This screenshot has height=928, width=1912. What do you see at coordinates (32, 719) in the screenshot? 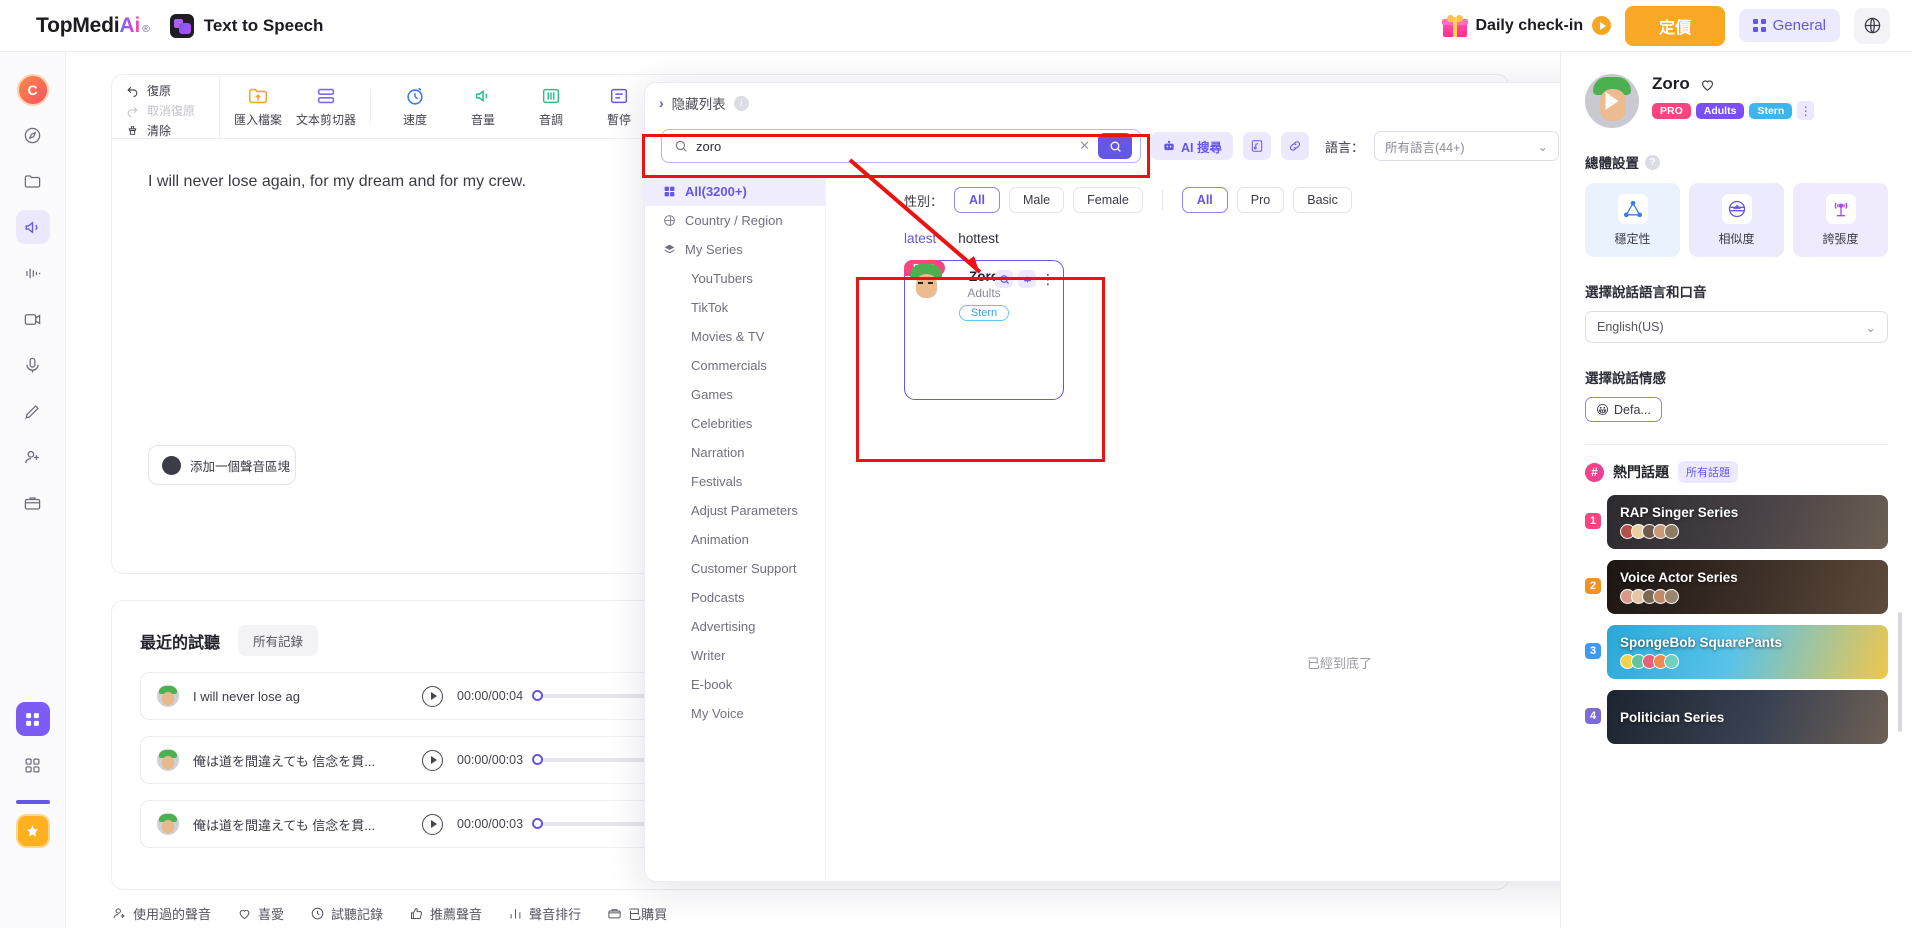
I see `rail-item-apps` at bounding box center [32, 719].